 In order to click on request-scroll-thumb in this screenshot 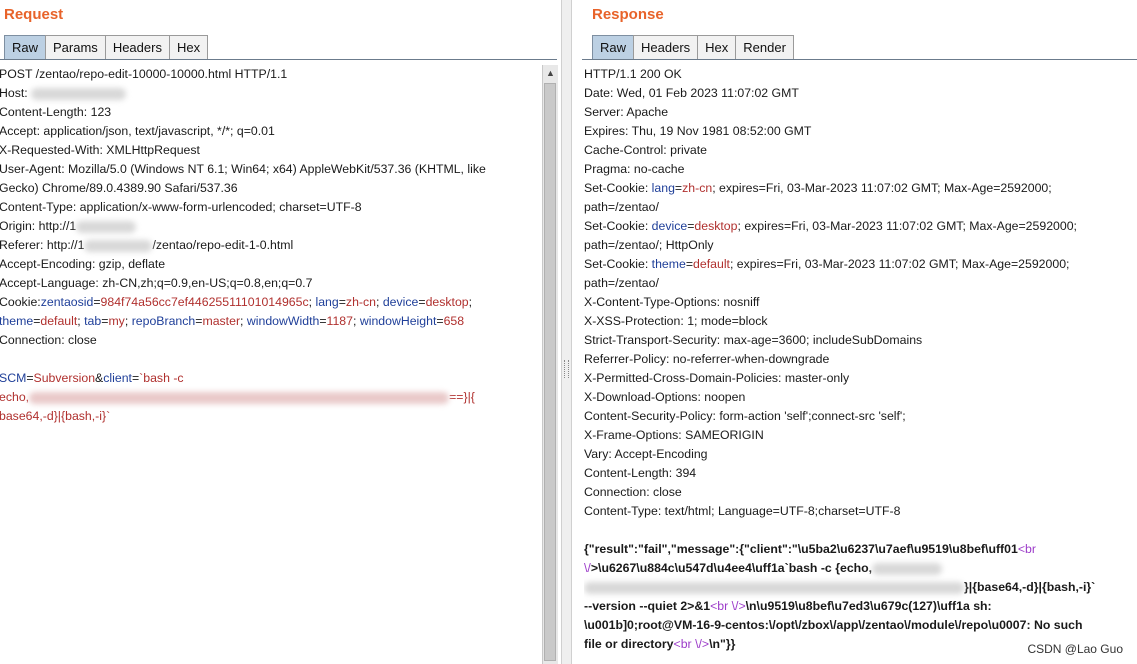, I will do `click(550, 372)`.